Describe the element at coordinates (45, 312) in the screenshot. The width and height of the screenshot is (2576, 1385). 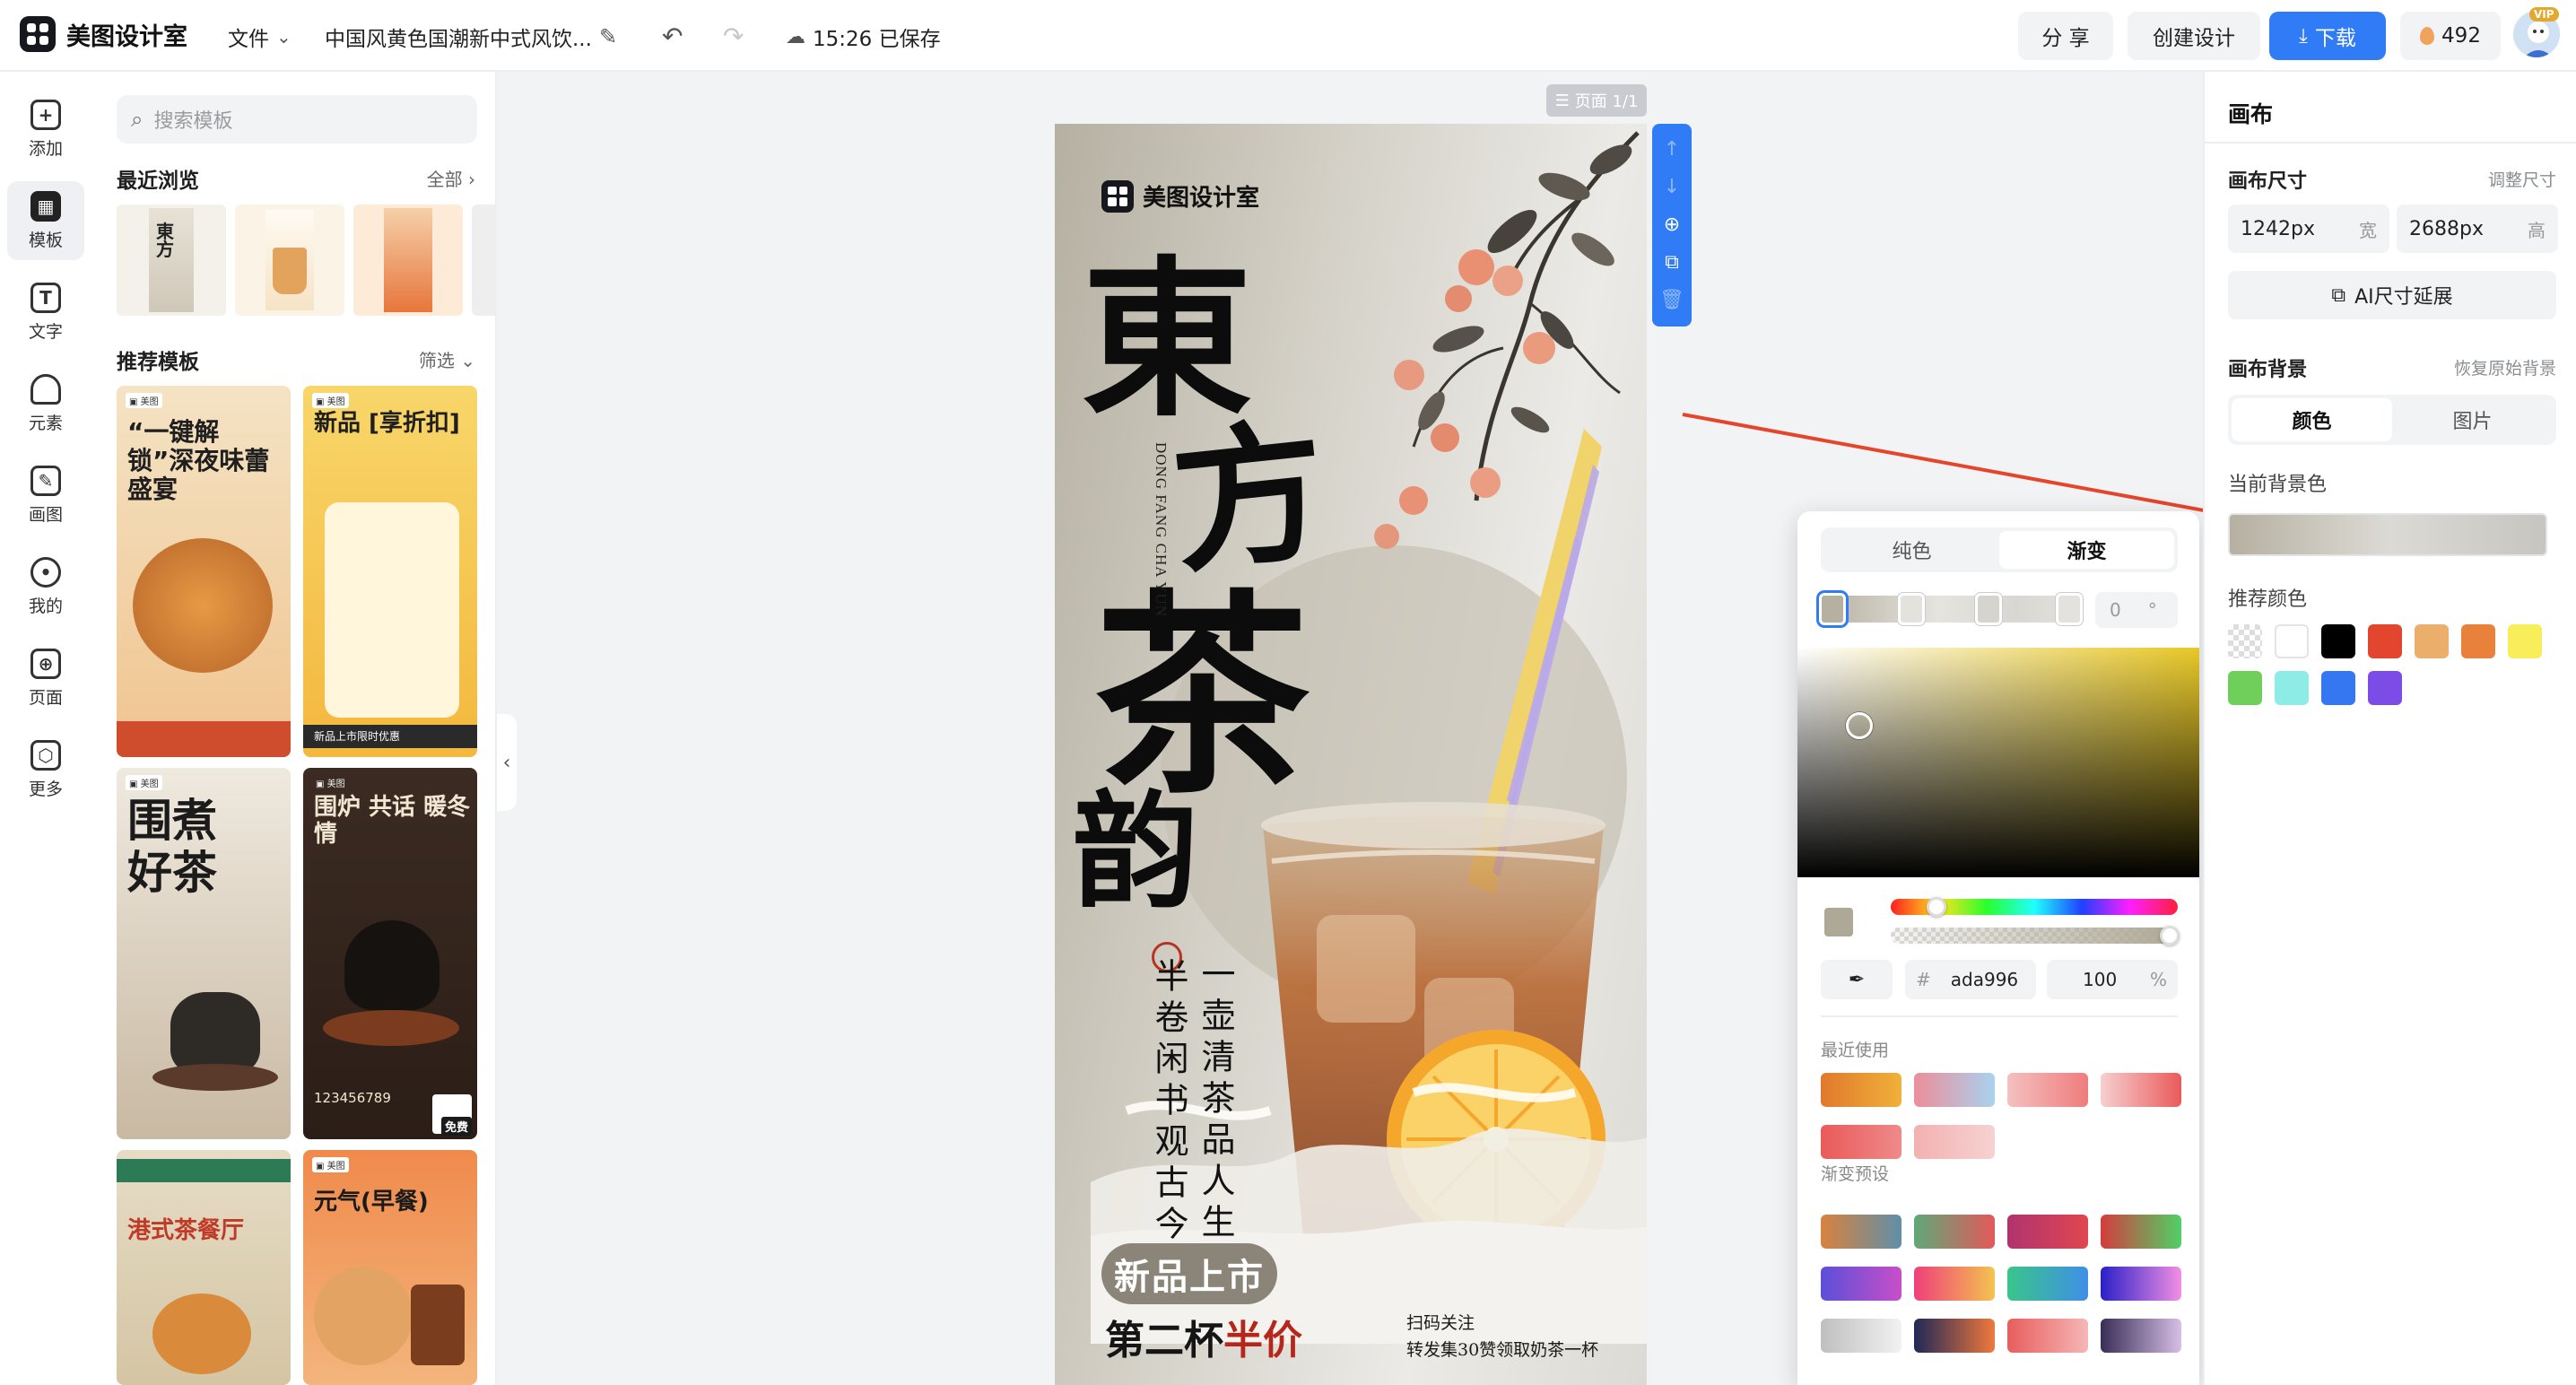
I see `rail-item-text: T 文字` at that location.